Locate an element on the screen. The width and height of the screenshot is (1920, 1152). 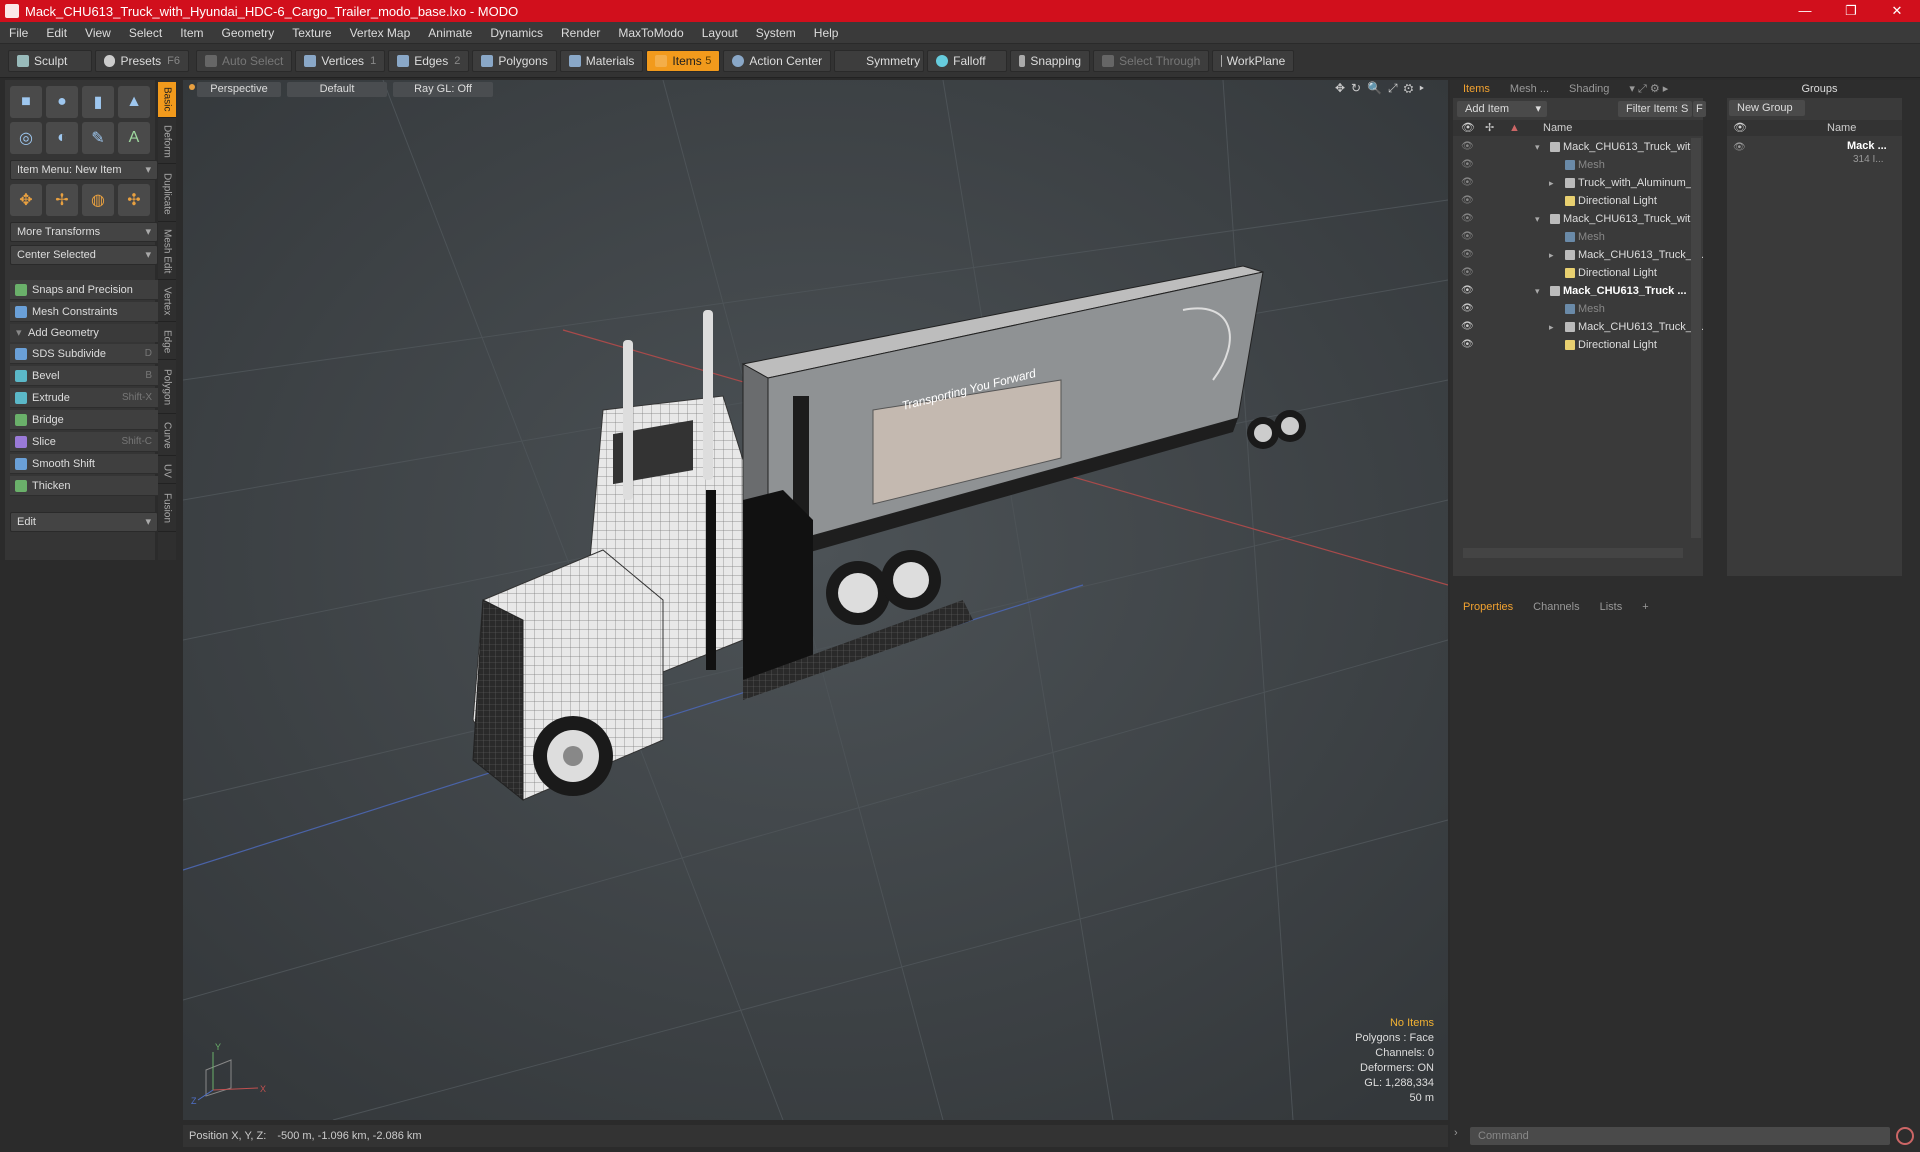
tab-duplicate: Duplicate is located at coordinates (167, 194).